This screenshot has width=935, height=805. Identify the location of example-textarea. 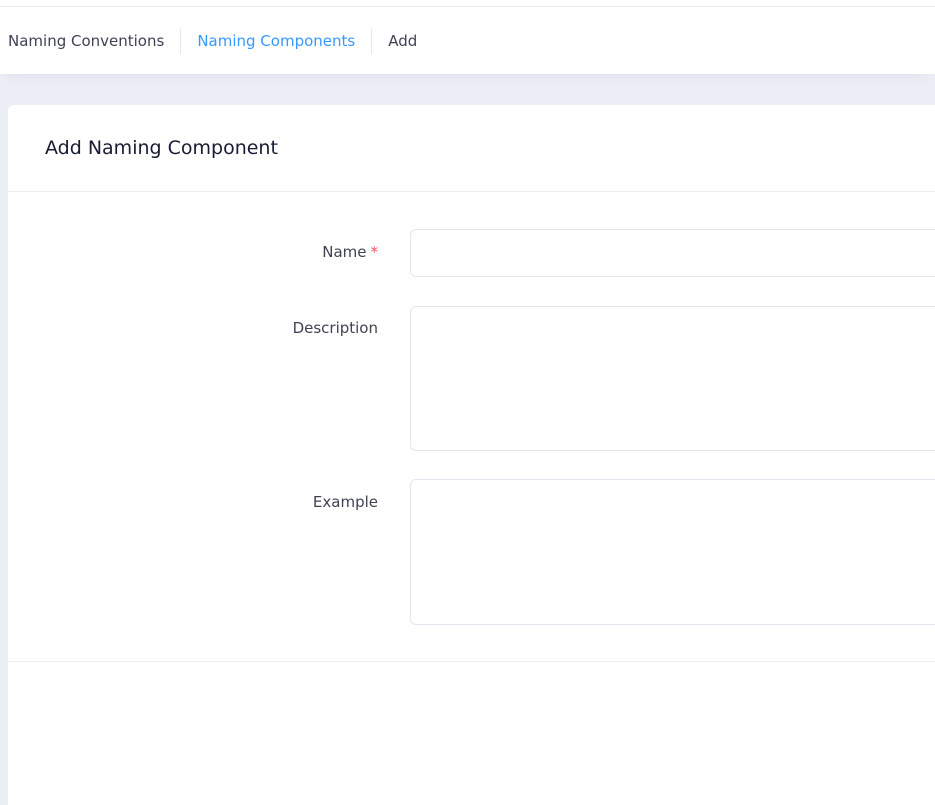
(672, 552).